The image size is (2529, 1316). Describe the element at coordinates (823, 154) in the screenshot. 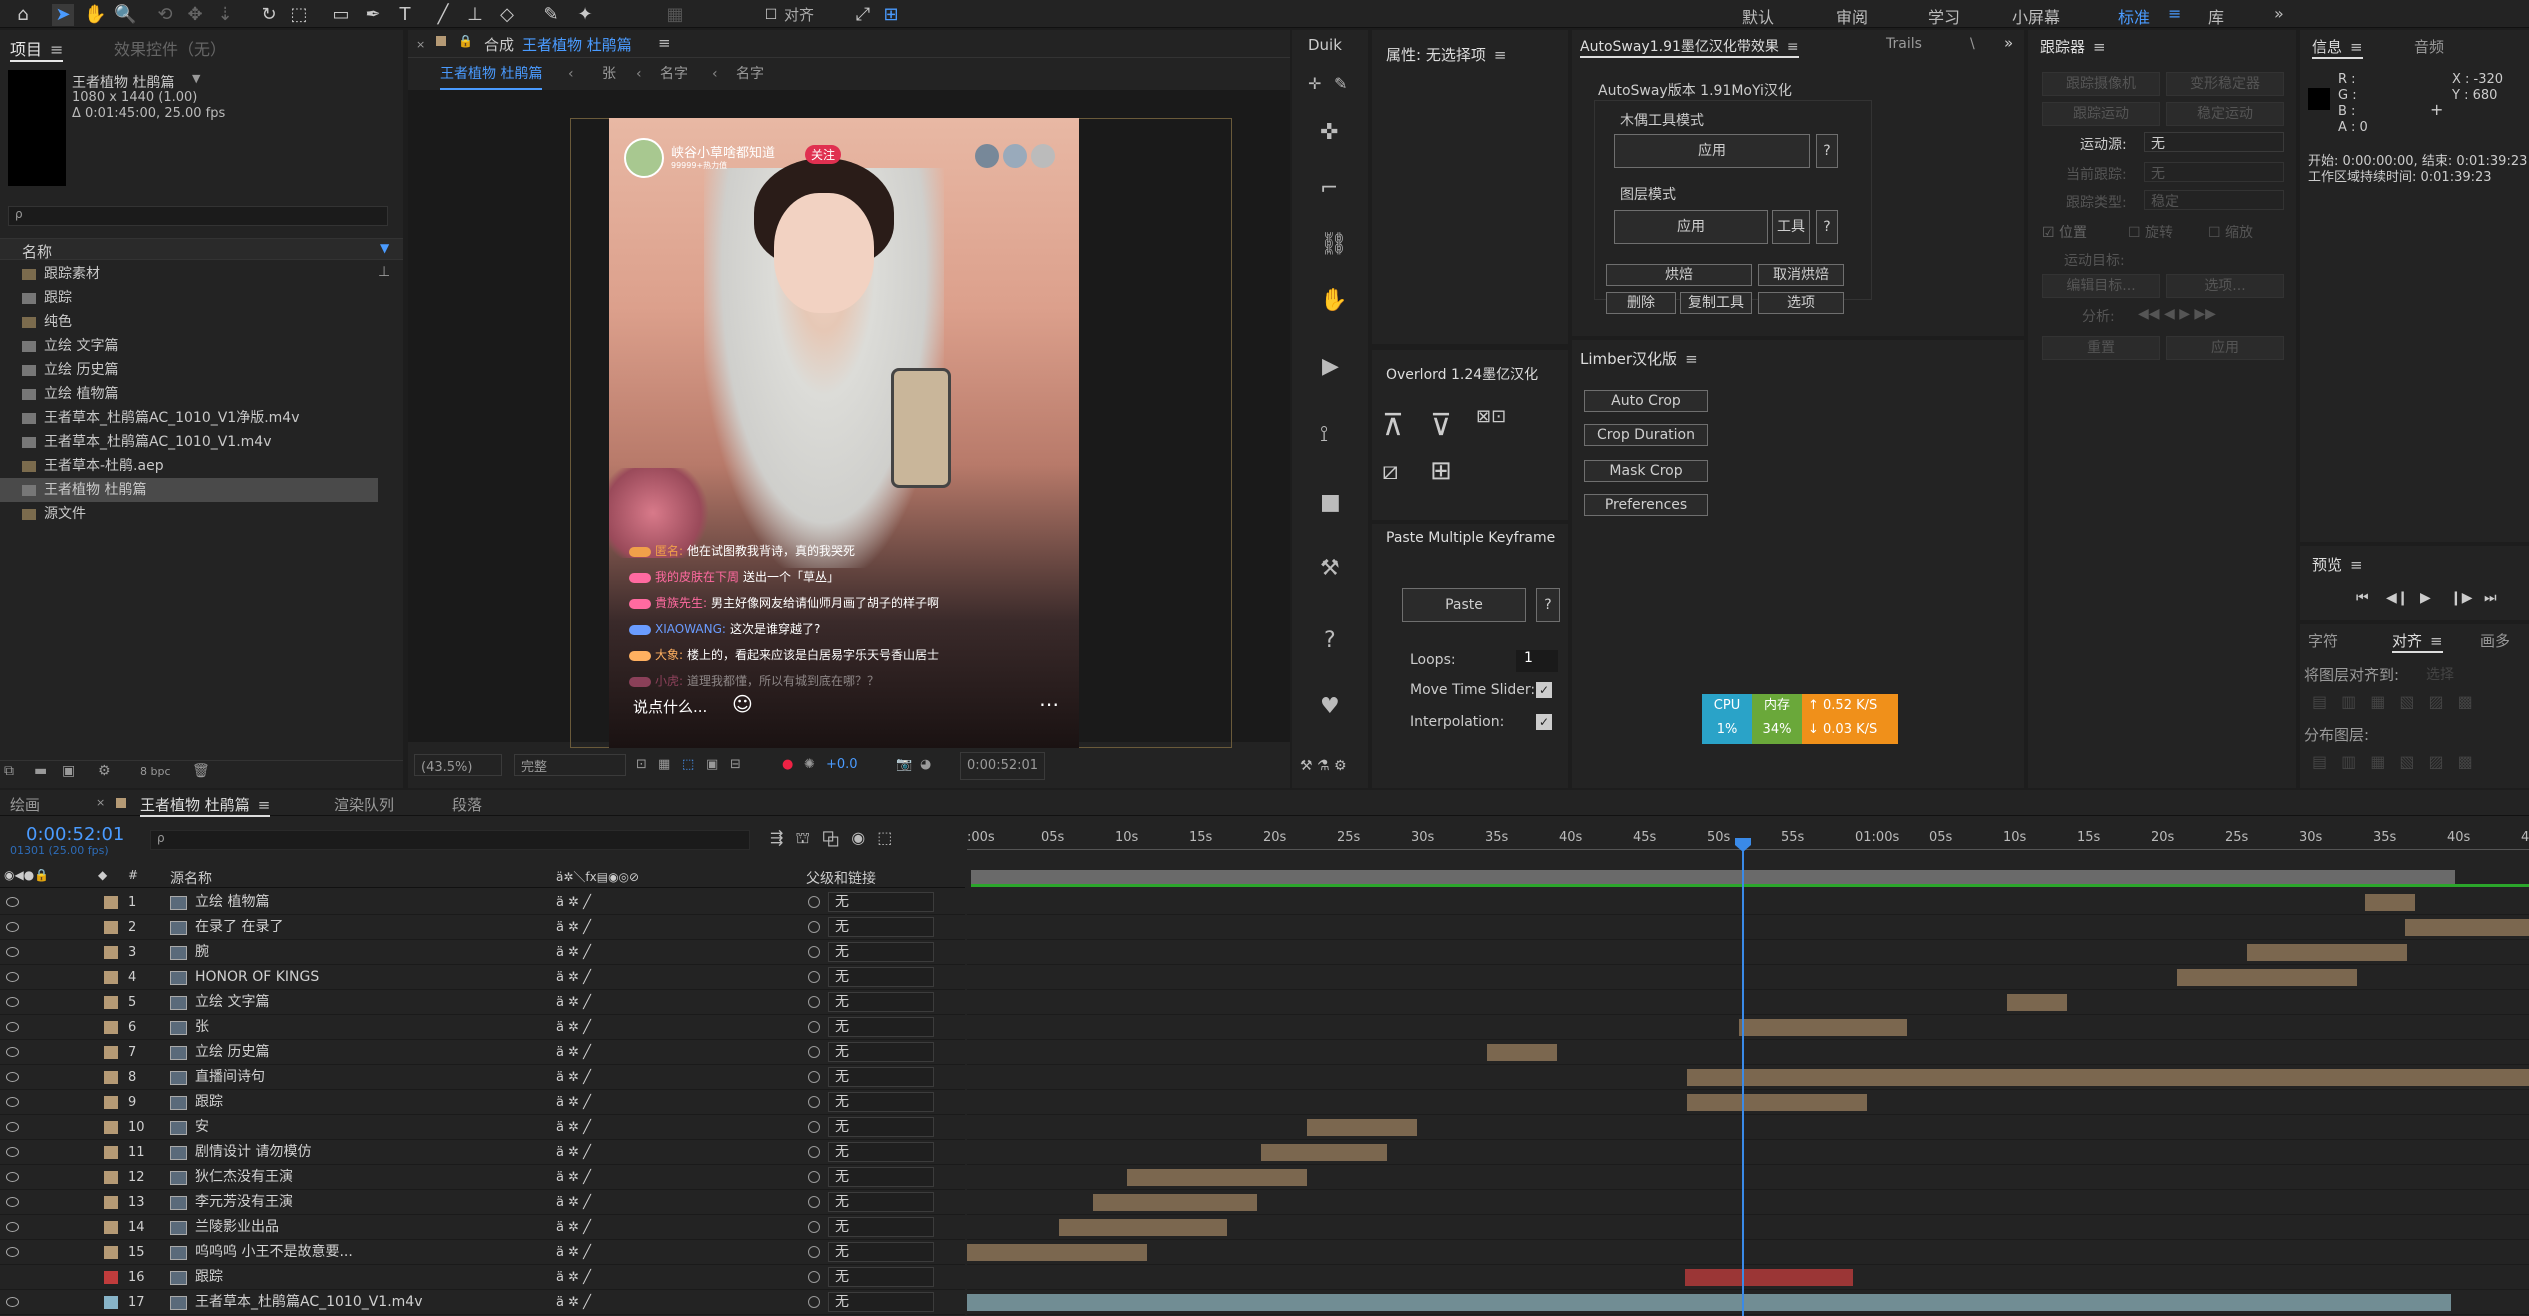

I see `follow-button: 关注` at that location.